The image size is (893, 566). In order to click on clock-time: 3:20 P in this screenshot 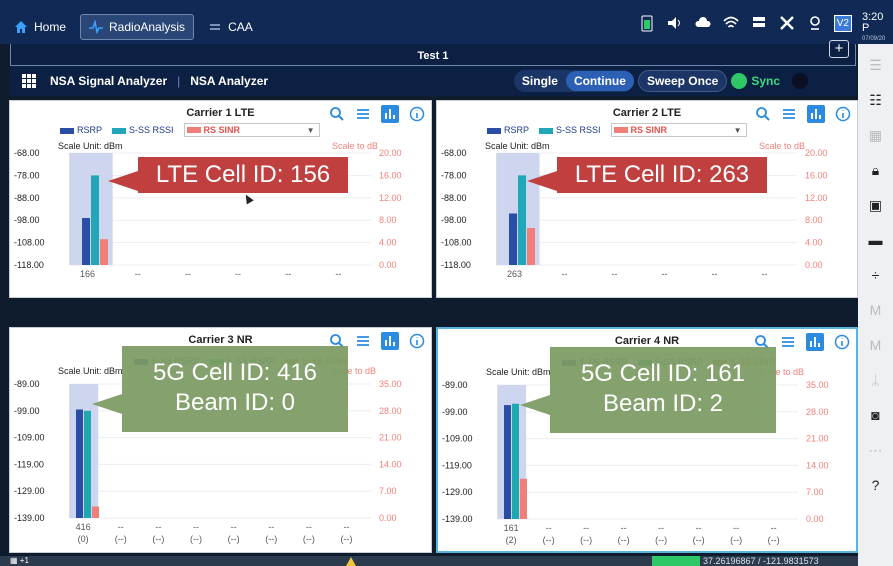, I will do `click(873, 22)`.